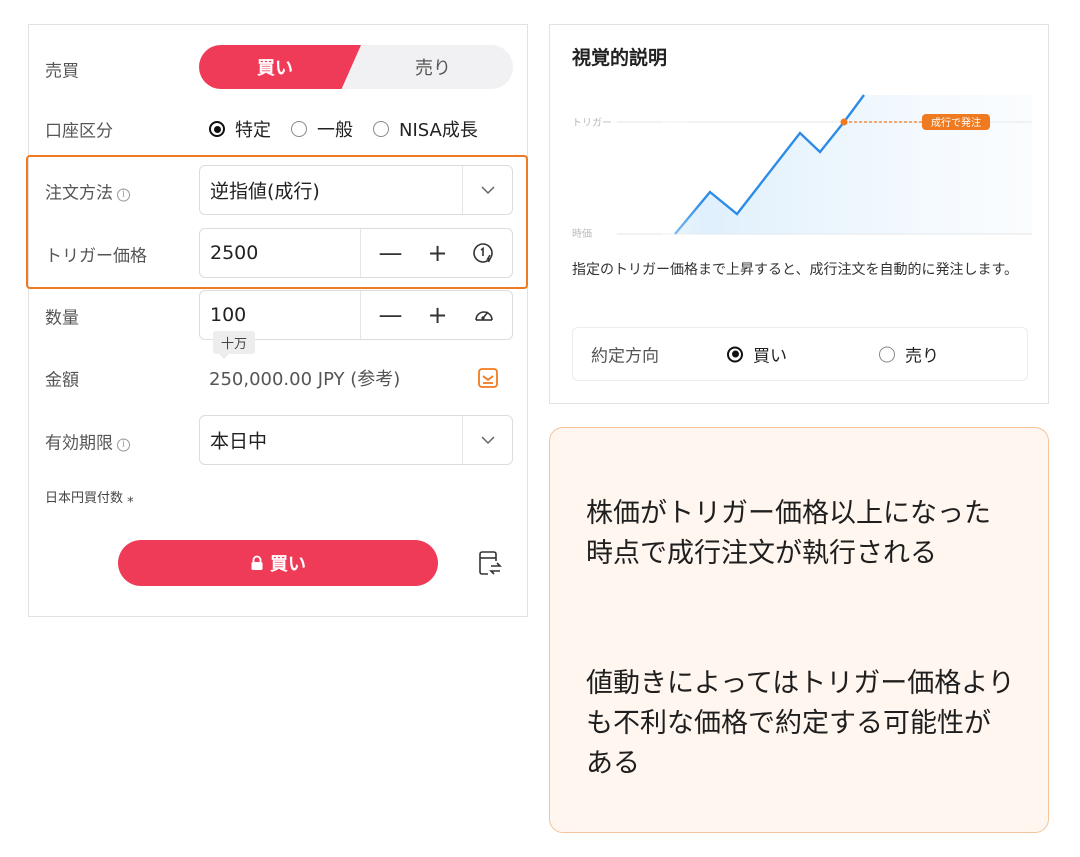 This screenshot has height=857, width=1080. I want to click on account-option-label: NISA成長, so click(438, 130).